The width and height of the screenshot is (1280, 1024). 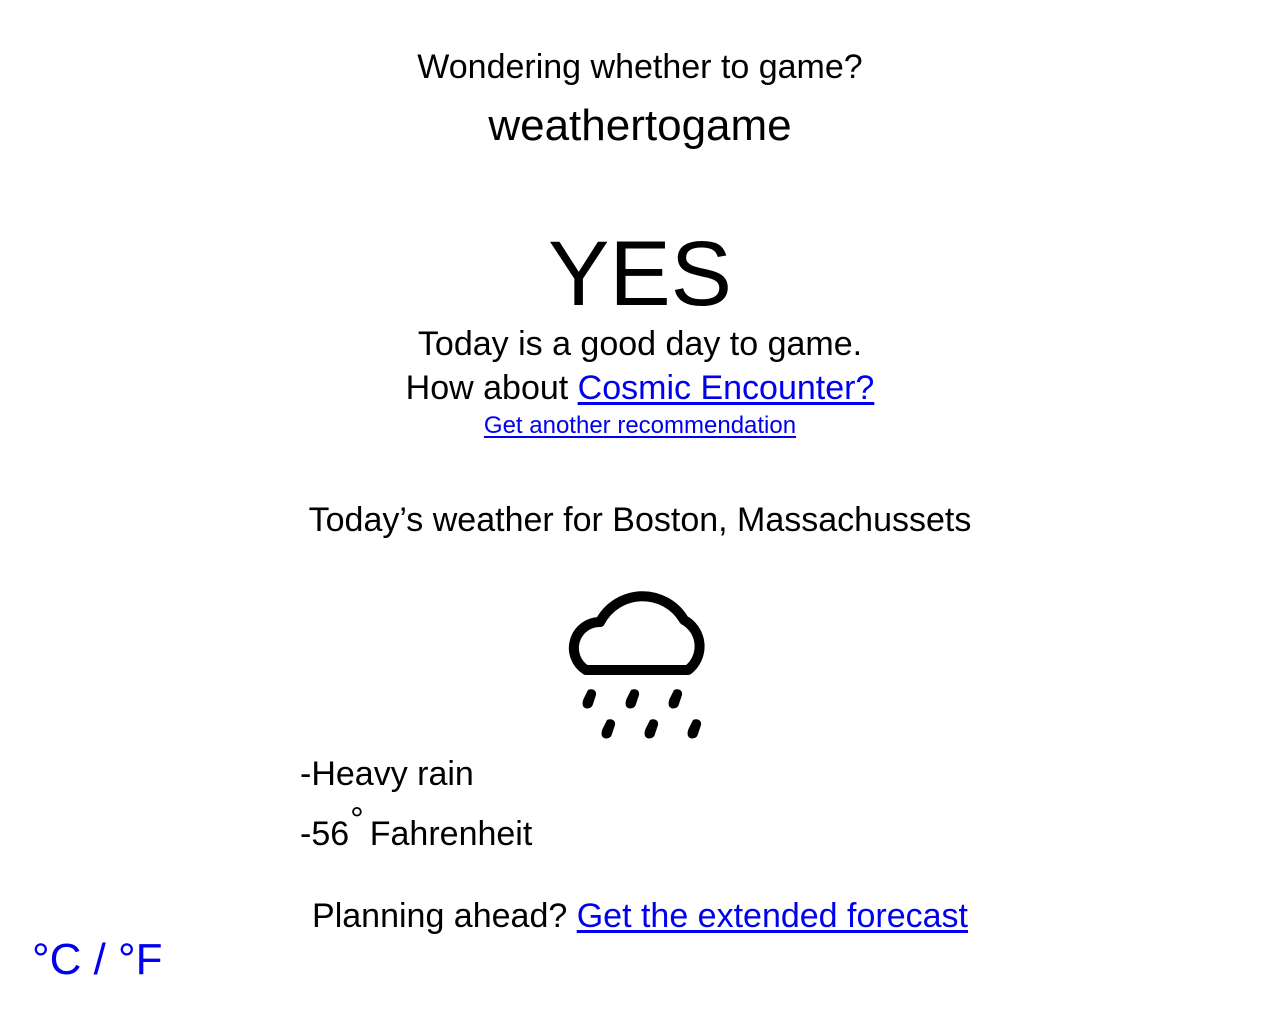 I want to click on another-recommendation: Get another recommendation, so click(x=640, y=426).